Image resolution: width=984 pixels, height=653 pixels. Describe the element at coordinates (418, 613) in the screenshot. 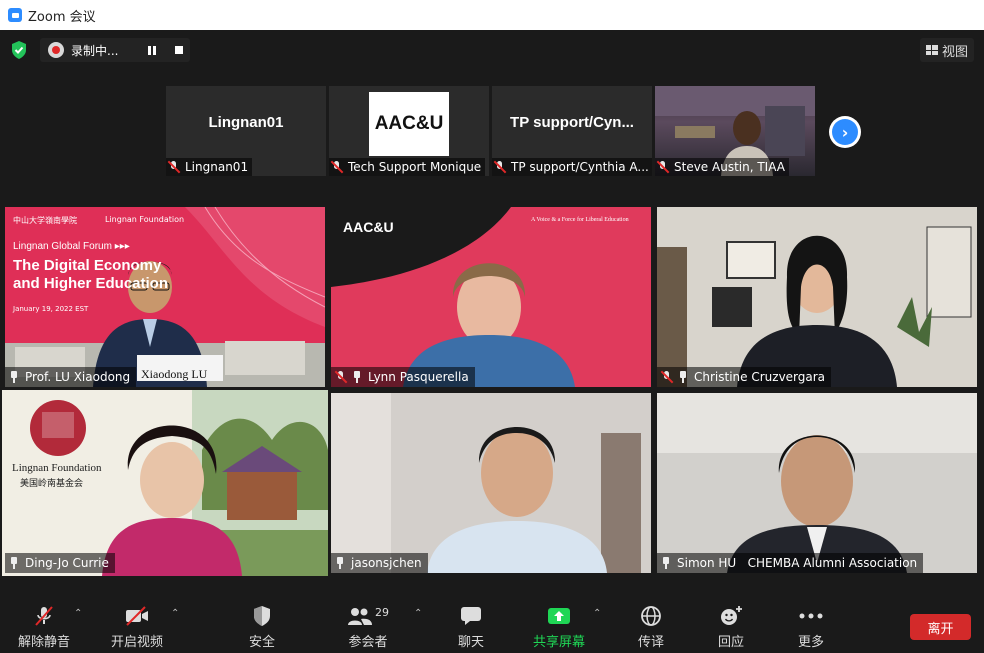

I see `participants-options-caret-icon: ⌃` at that location.